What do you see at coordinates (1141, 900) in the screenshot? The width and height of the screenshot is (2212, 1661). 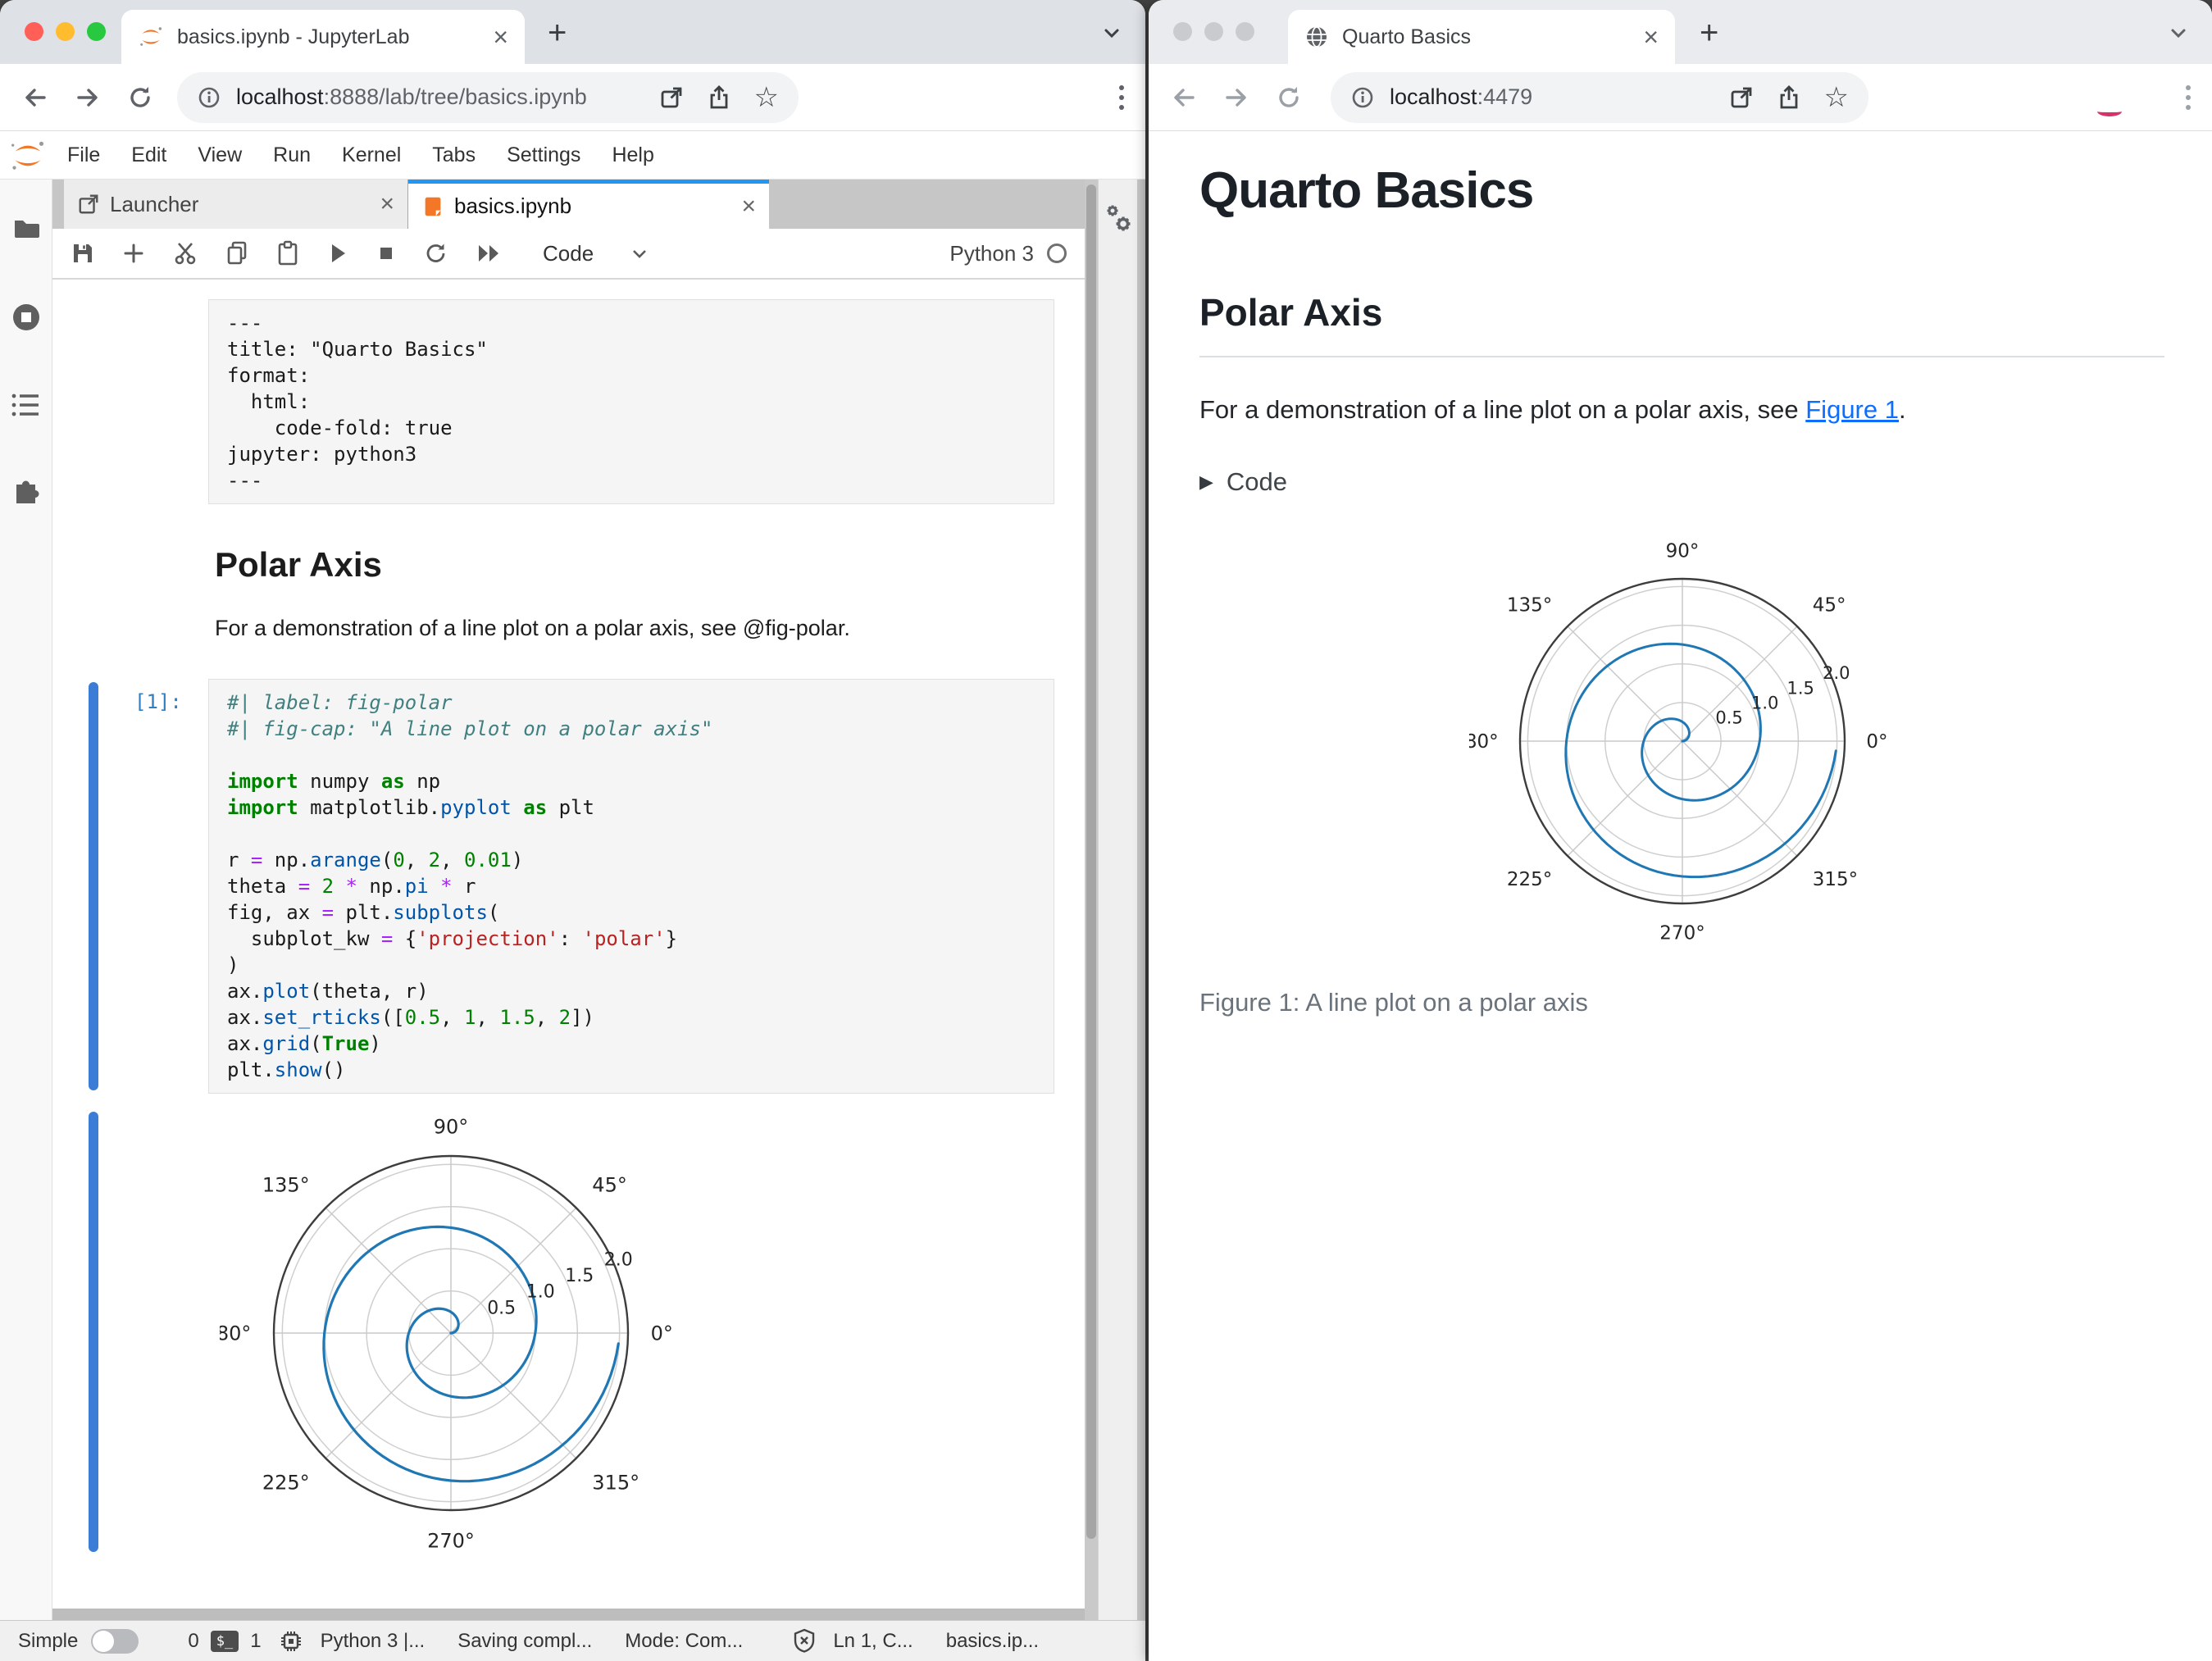 I see `window-scrollbar-track` at bounding box center [1141, 900].